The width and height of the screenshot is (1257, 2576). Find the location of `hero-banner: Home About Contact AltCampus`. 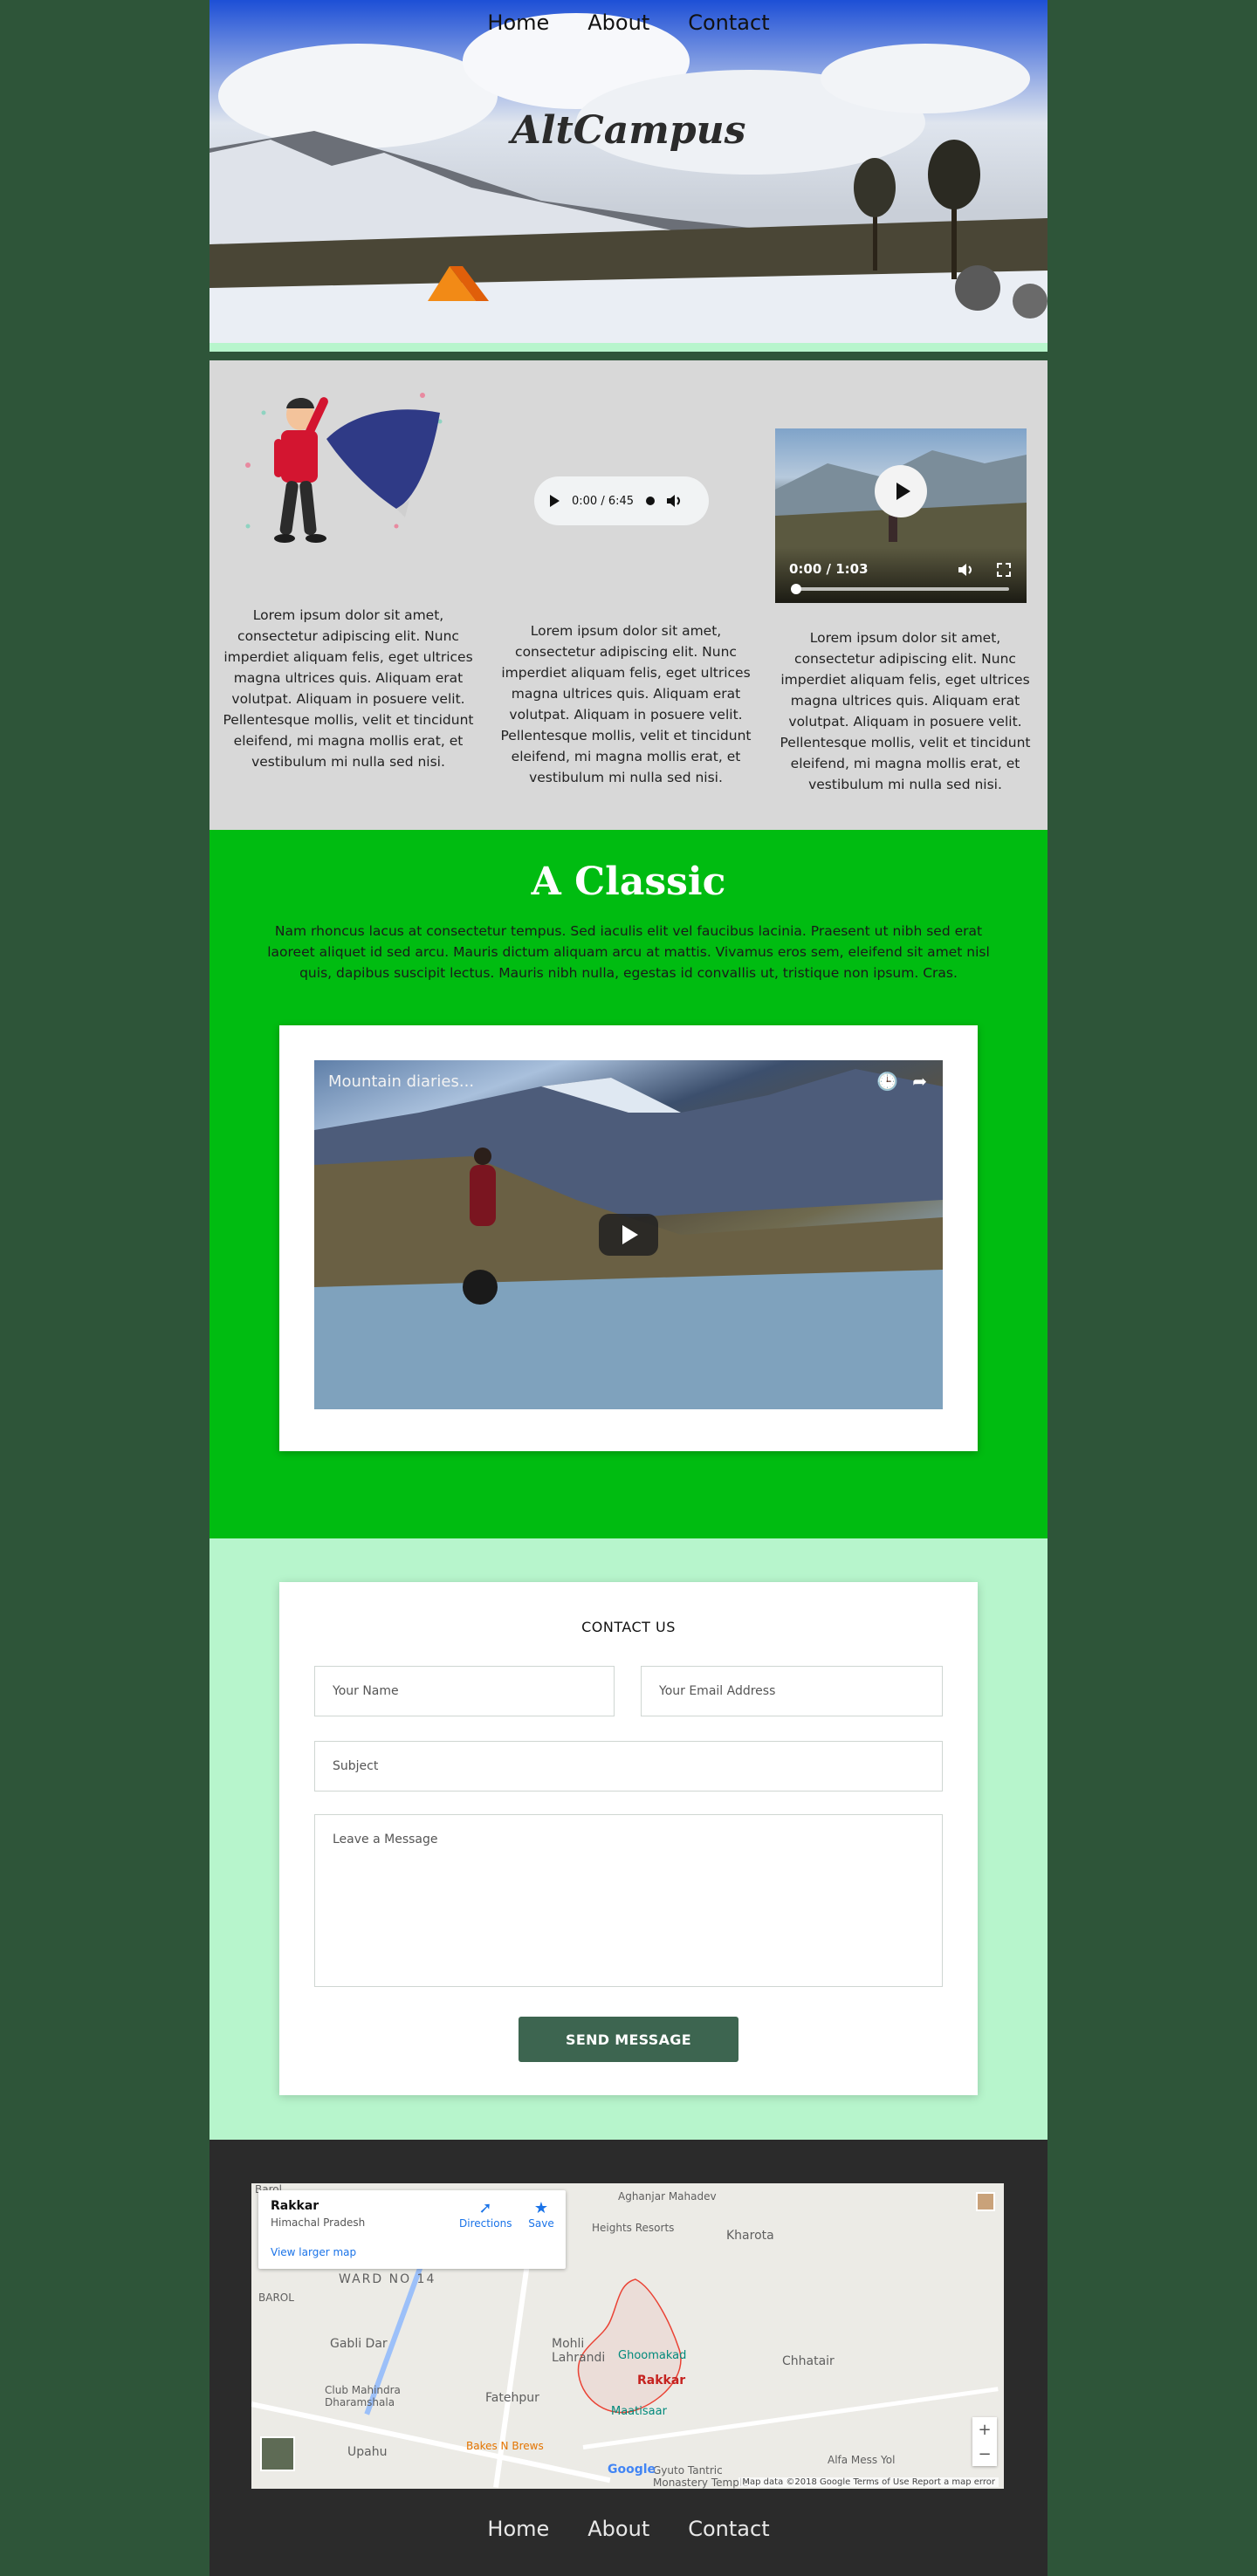

hero-banner: Home About Contact AltCampus is located at coordinates (629, 176).